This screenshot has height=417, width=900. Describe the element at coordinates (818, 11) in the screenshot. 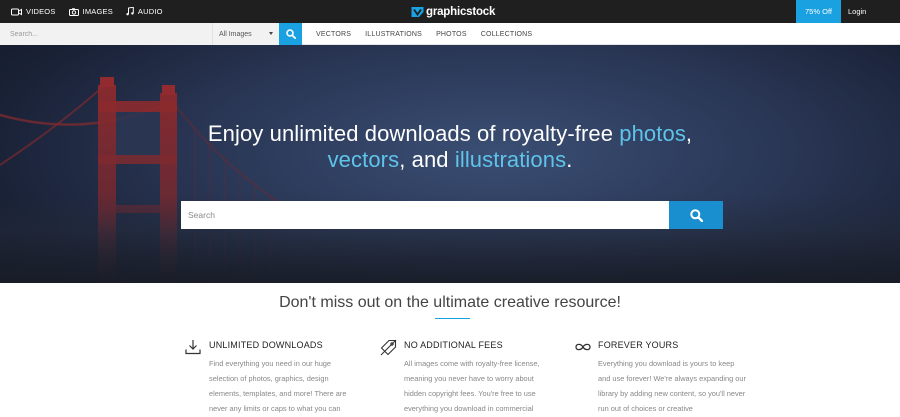

I see `discount-promo-button: 75% Off` at that location.